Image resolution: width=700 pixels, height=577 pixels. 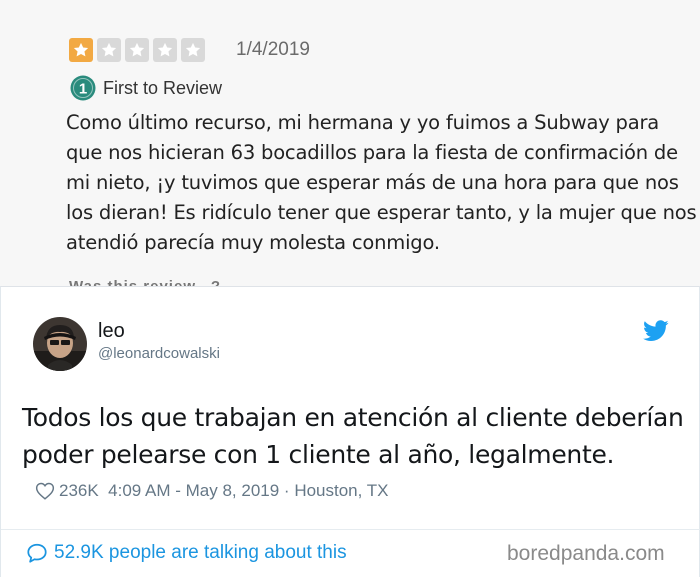 I want to click on review-helpful-prompt: Was this review...?, so click(x=145, y=282).